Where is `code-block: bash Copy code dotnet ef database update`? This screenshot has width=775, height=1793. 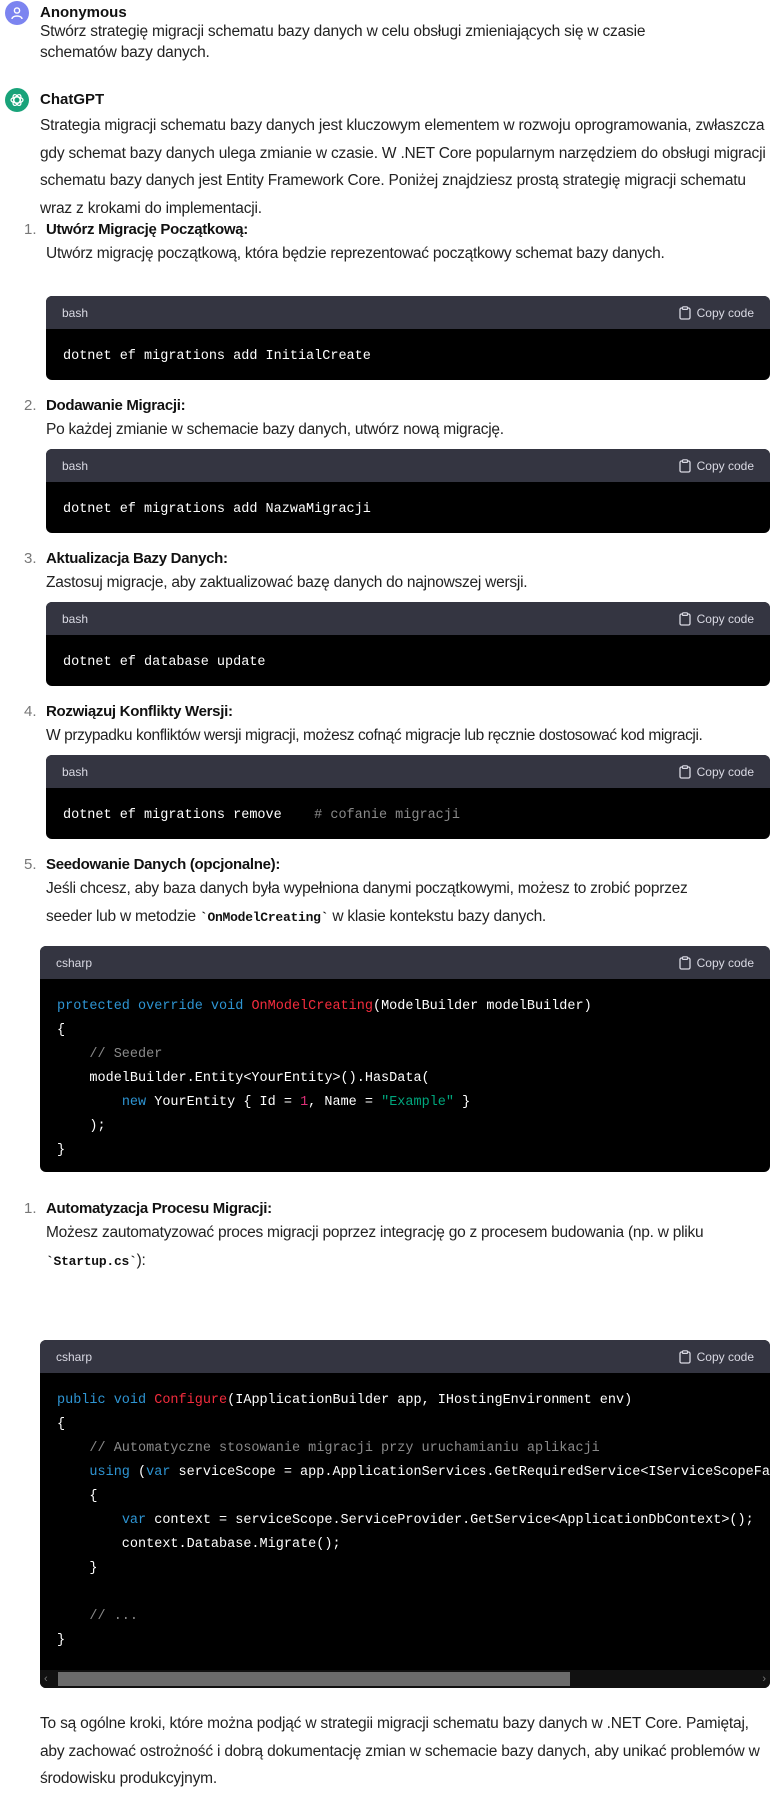
code-block: bash Copy code dotnet ef database update is located at coordinates (408, 644).